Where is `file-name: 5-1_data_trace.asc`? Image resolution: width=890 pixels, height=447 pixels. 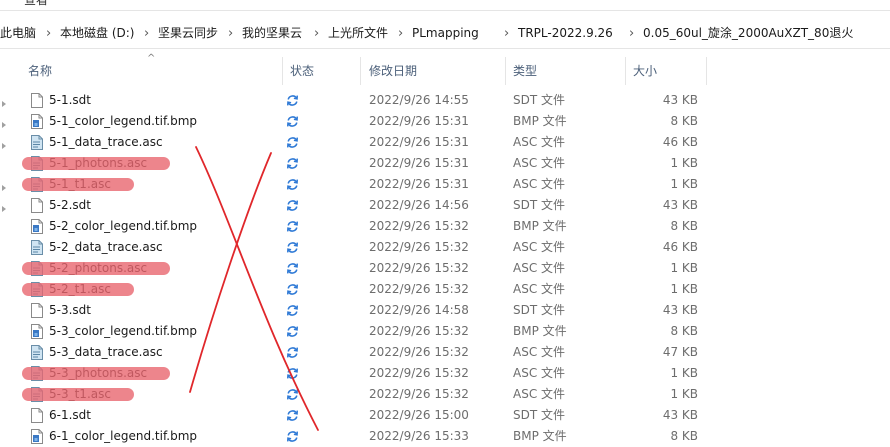 file-name: 5-1_data_trace.asc is located at coordinates (106, 142).